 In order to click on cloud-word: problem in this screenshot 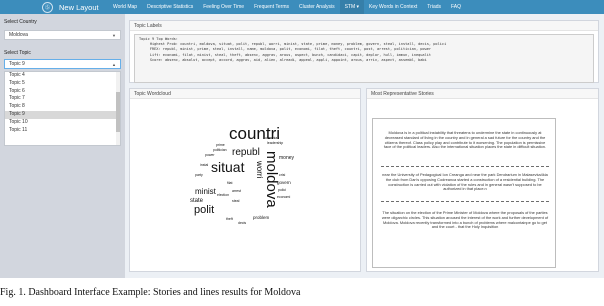, I will do `click(261, 217)`.